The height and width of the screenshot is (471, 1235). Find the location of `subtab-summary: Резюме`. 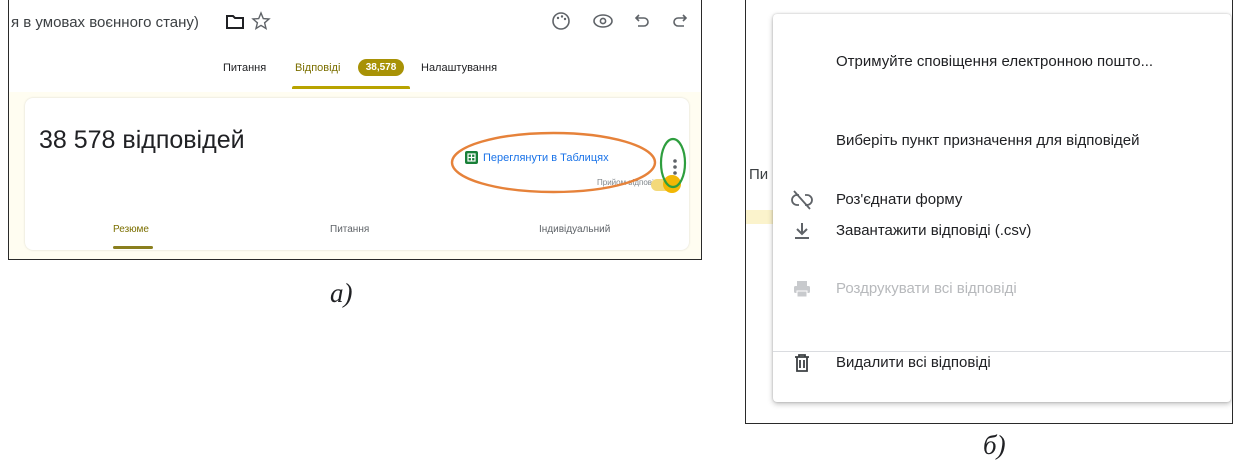

subtab-summary: Резюме is located at coordinates (131, 229).